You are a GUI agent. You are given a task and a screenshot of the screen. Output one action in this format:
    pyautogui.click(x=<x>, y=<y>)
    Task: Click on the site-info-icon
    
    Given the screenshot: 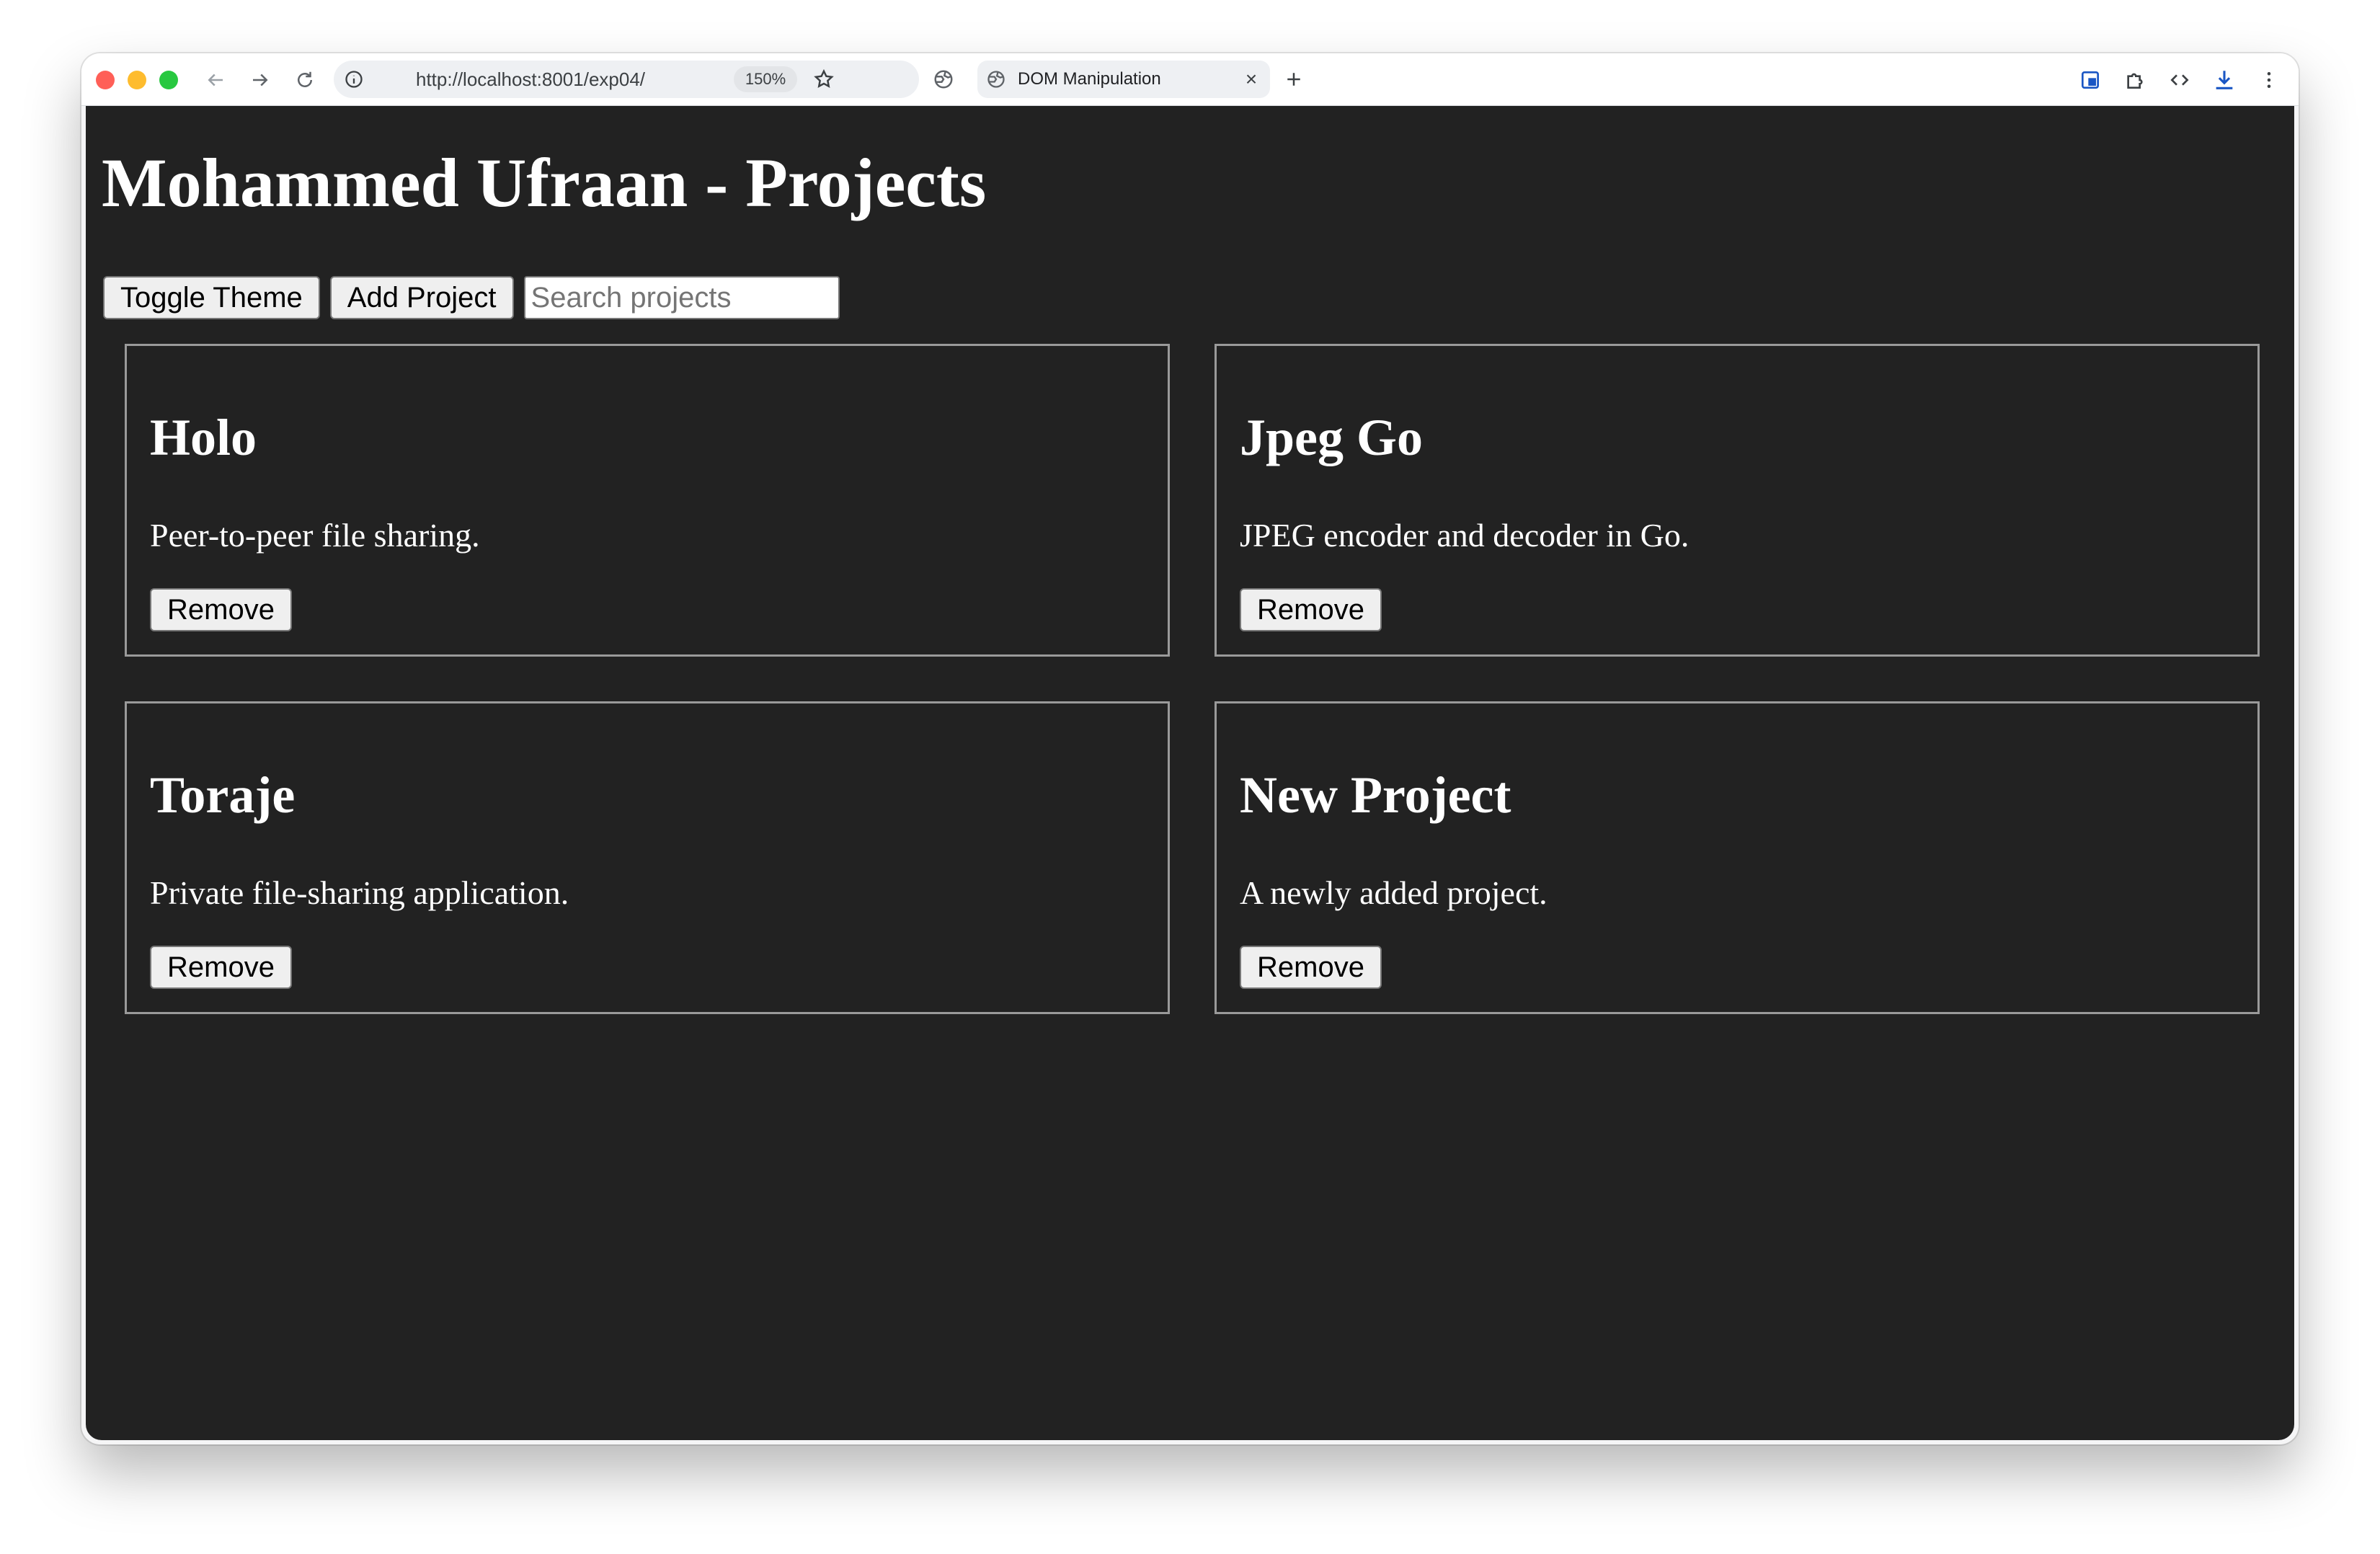 What is the action you would take?
    pyautogui.click(x=353, y=79)
    